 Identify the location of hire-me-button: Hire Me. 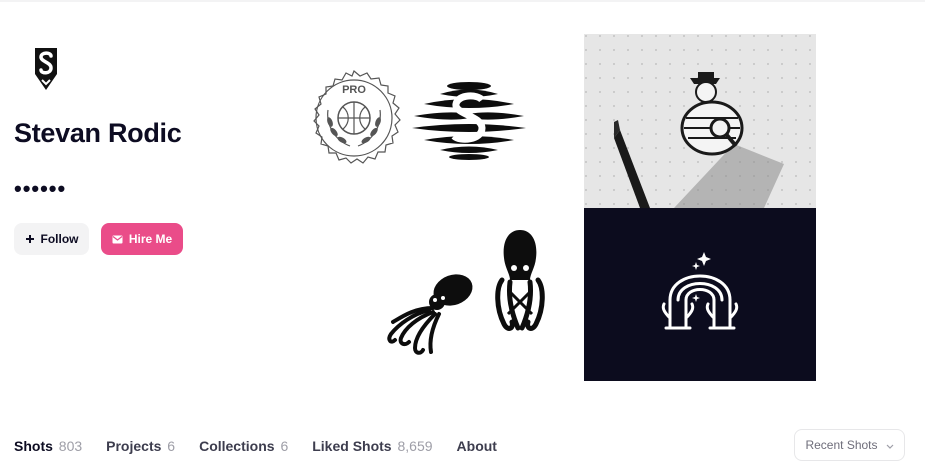
(142, 239).